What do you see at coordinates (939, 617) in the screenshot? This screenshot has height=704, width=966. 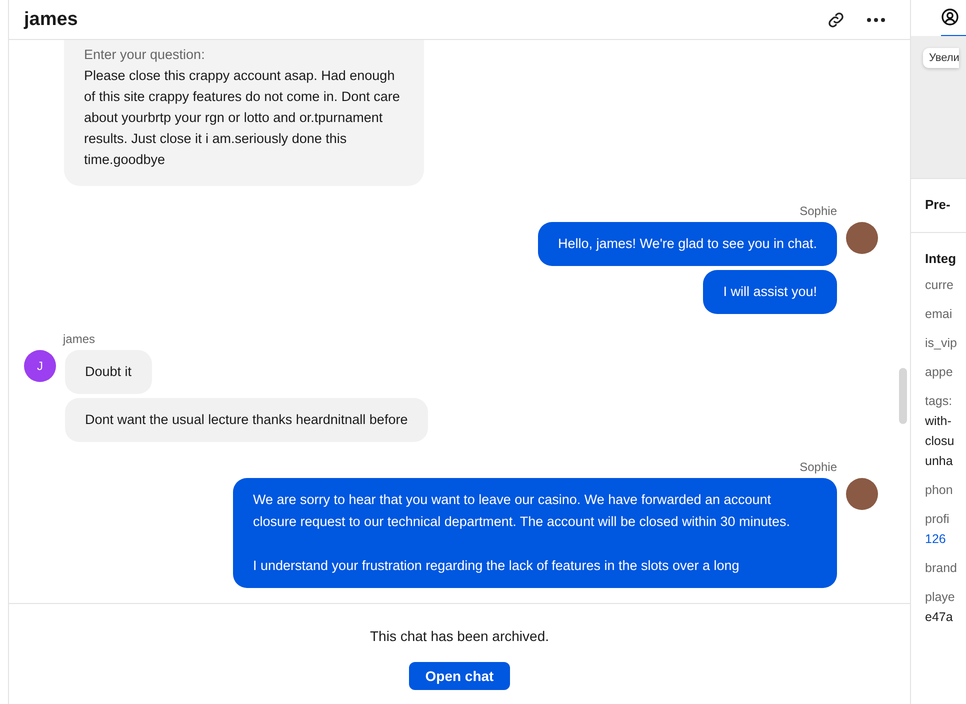 I see `field-value: e47a` at bounding box center [939, 617].